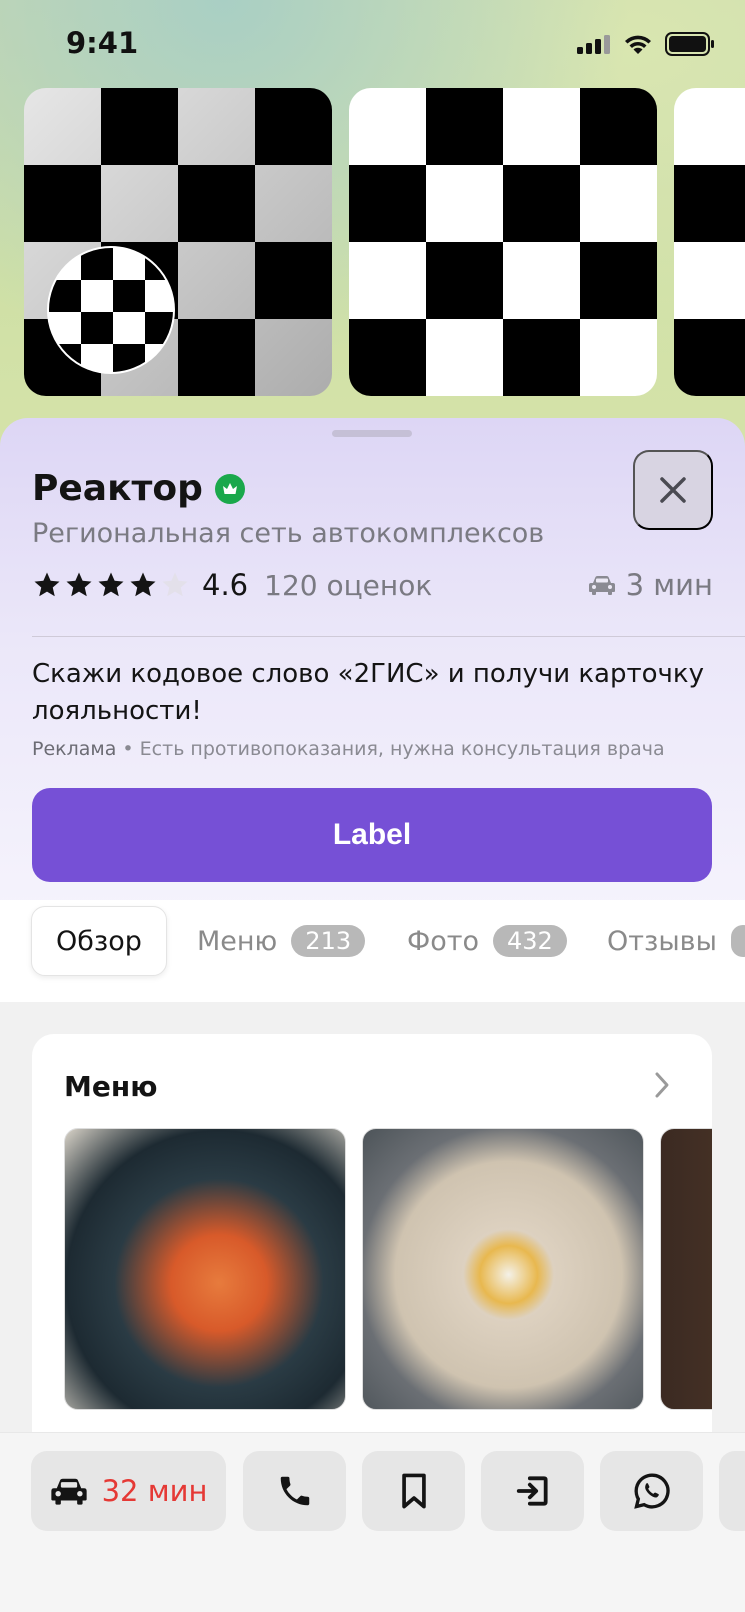  Describe the element at coordinates (117, 488) in the screenshot. I see `place-title: Реактор` at that location.